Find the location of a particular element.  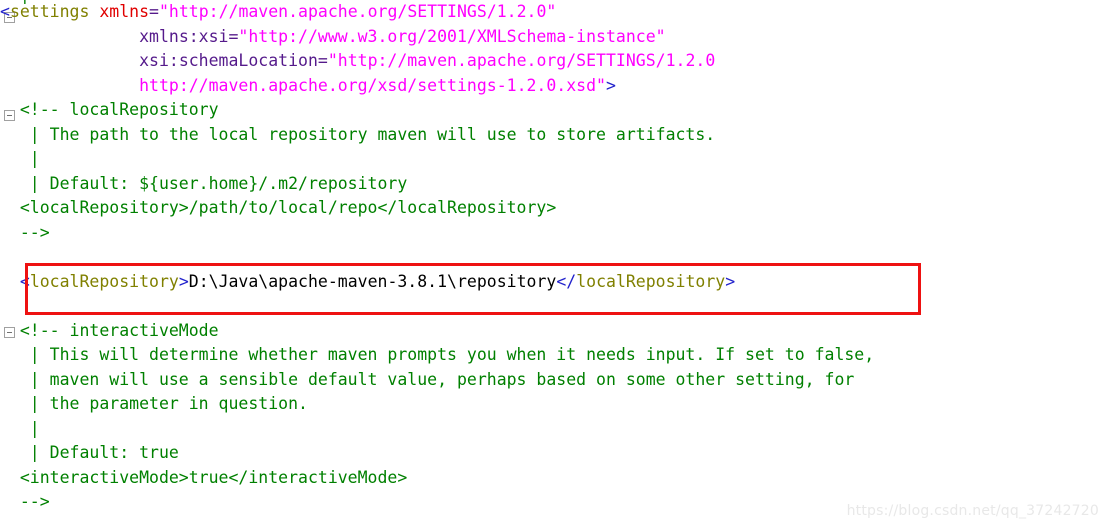

line-comment-sample-interactivemode: <interactiveMode>true</interactiveMode> is located at coordinates (553, 478).